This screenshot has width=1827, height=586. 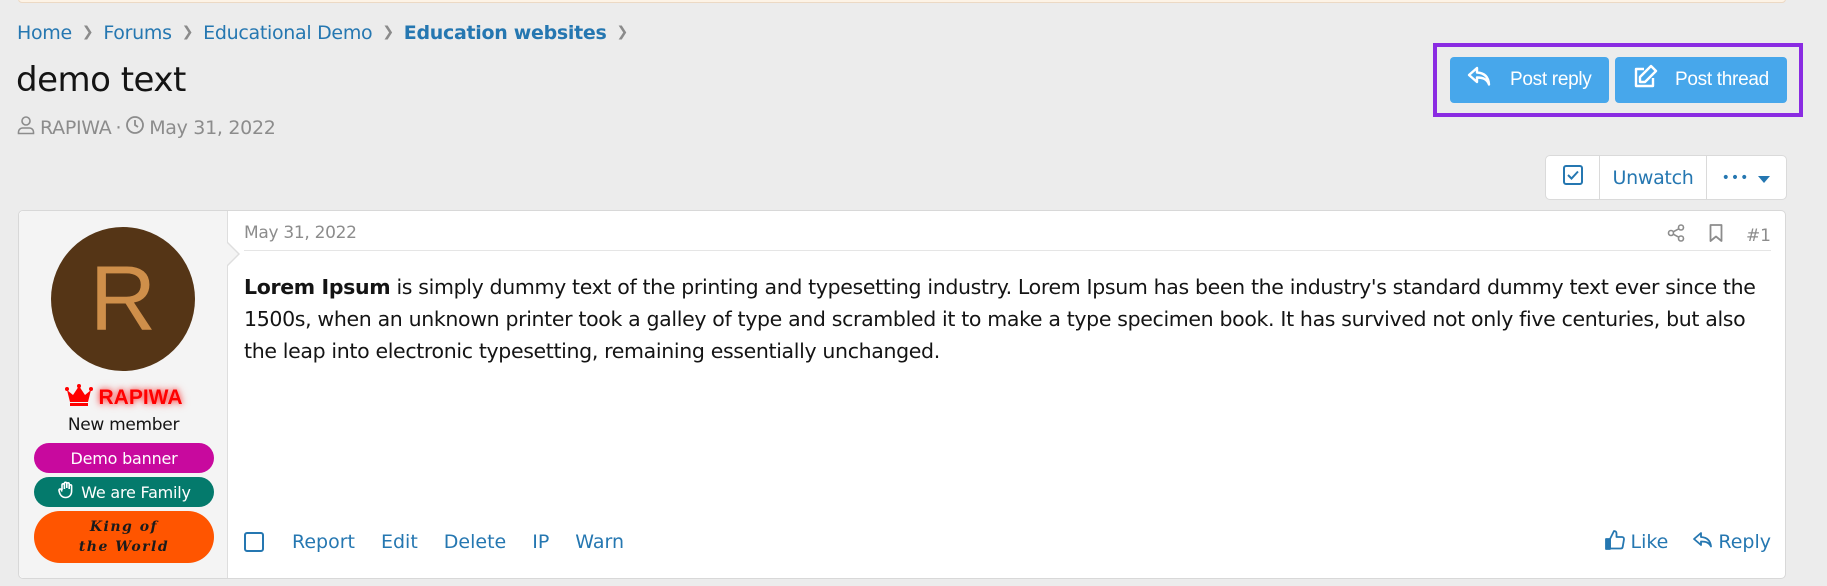 What do you see at coordinates (505, 33) in the screenshot?
I see `breadcrumb-education-websites: Education websites` at bounding box center [505, 33].